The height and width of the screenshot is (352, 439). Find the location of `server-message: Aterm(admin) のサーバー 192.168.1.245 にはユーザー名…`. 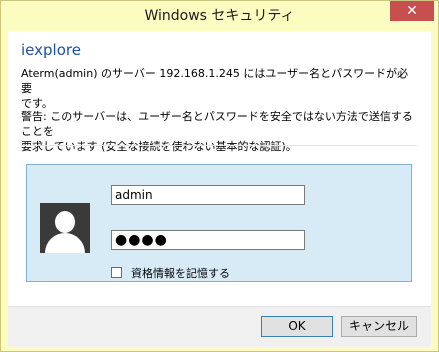

server-message: Aterm(admin) のサーバー 192.168.1.245 にはユーザー名… is located at coordinates (215, 88).